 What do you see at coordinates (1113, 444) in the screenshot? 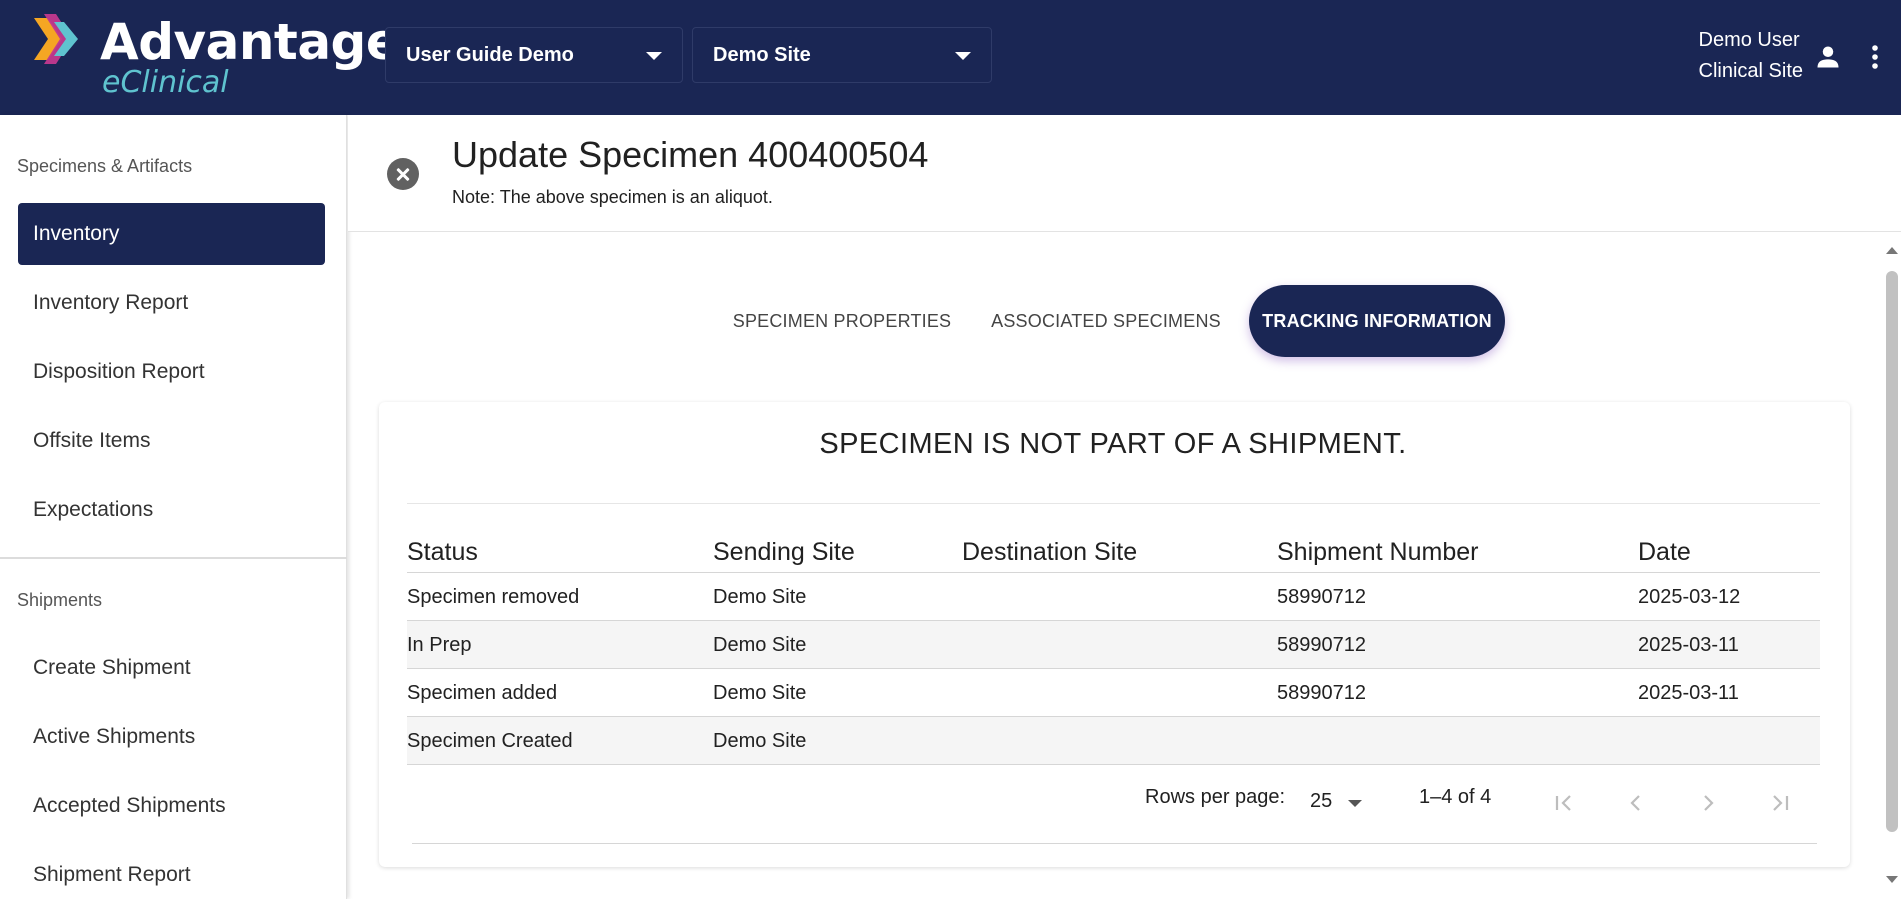
I see `shipment-status-message: SPECIMEN IS NOT PART OF A SHIPMENT.` at bounding box center [1113, 444].